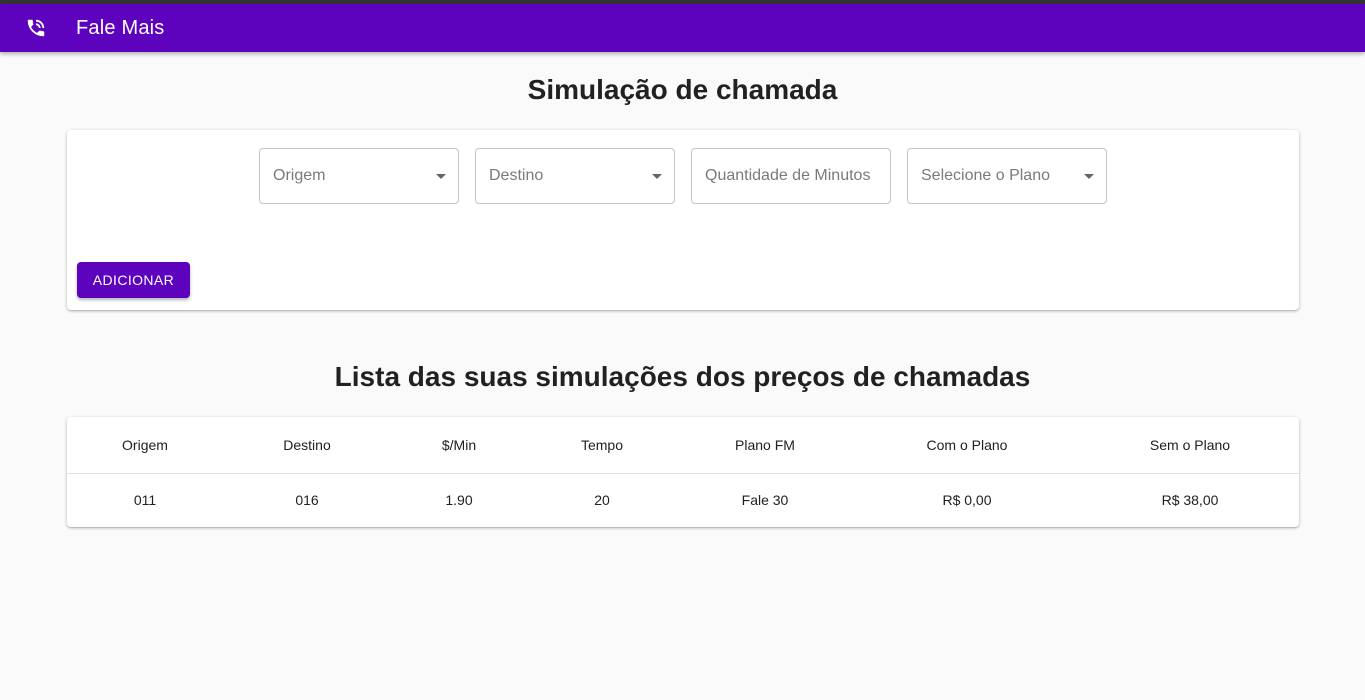 The width and height of the screenshot is (1365, 700). Describe the element at coordinates (765, 445) in the screenshot. I see `column-header-plano-fm: Plano FM` at that location.